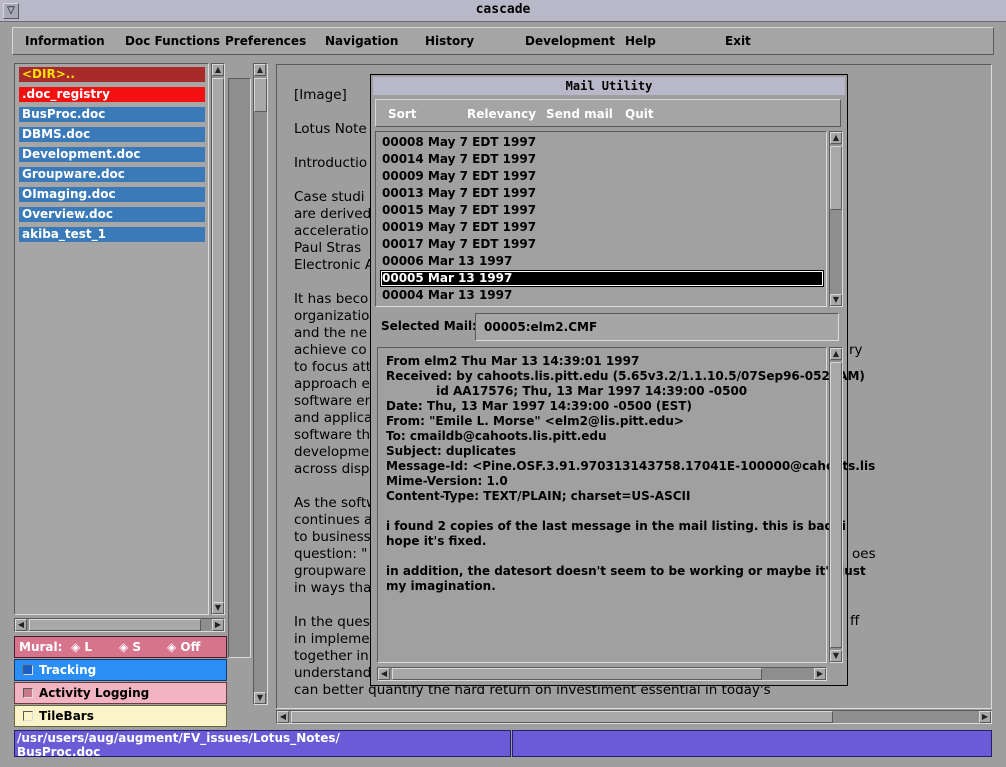 The image size is (1006, 767). Describe the element at coordinates (657, 327) in the screenshot. I see `selected-mail-field: 00005:elm2.CMF` at that location.